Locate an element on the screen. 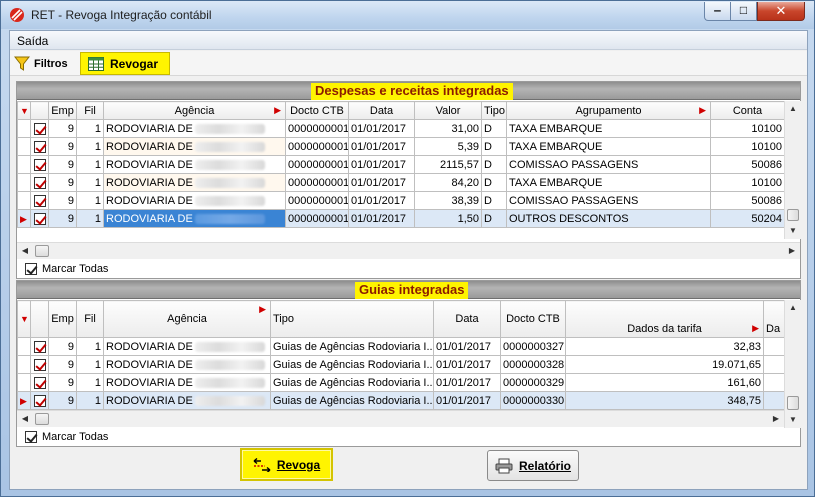  col-fil: Fil is located at coordinates (90, 110).